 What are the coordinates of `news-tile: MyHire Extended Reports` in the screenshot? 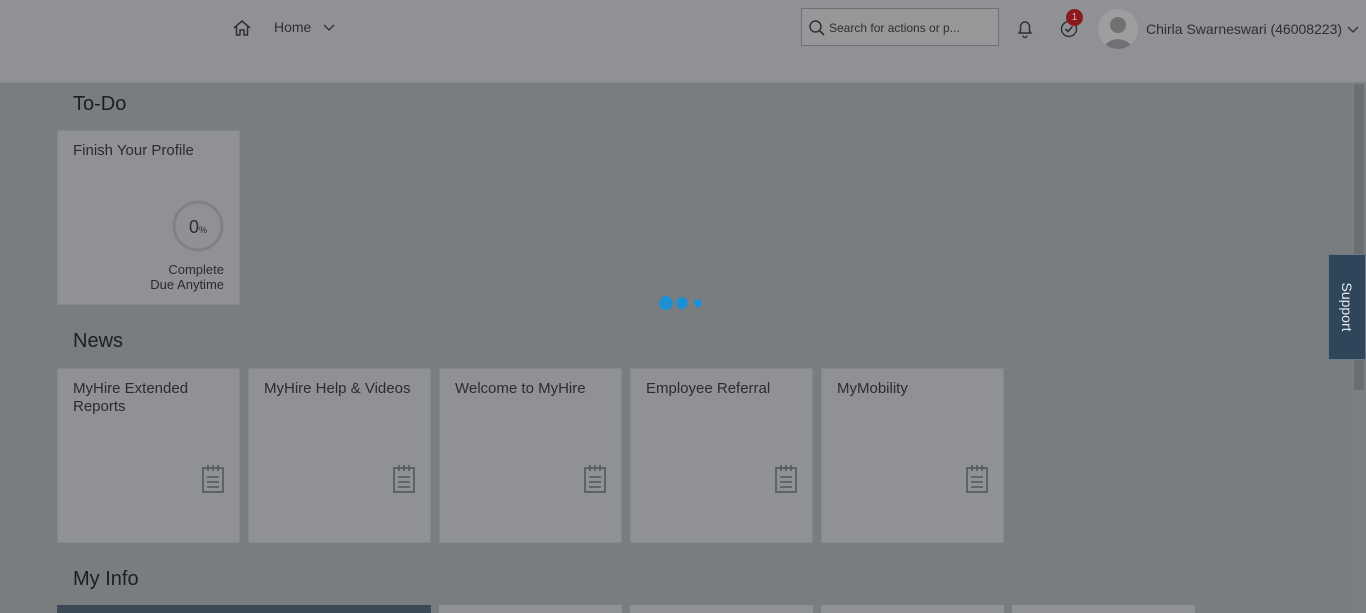 It's located at (148, 455).